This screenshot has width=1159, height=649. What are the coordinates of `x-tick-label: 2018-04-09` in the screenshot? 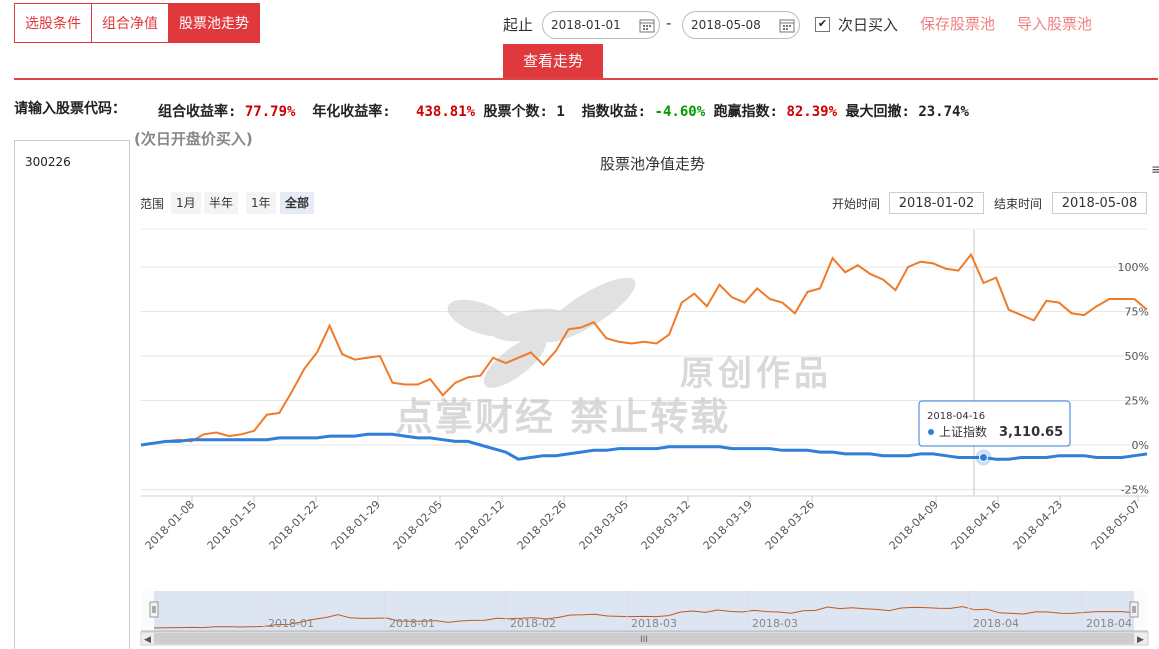 It's located at (914, 525).